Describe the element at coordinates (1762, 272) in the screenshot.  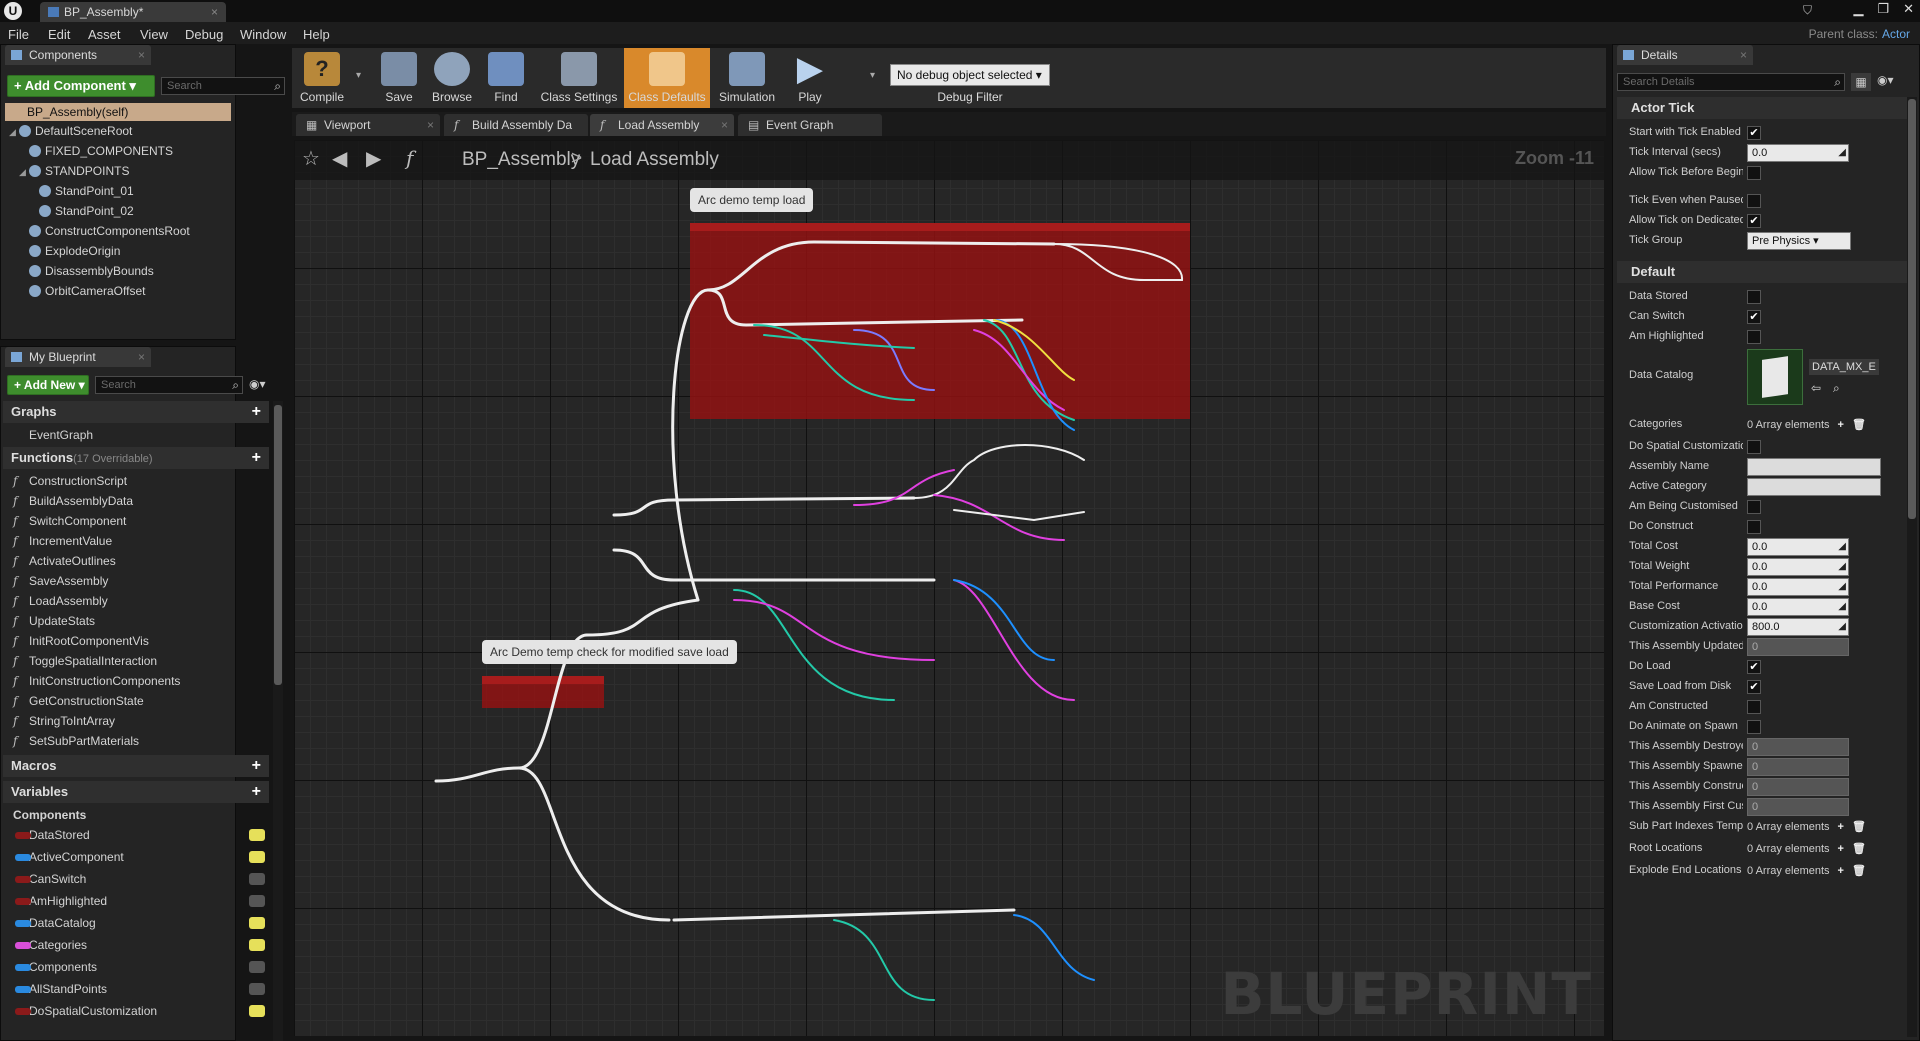
I see `default-section-header: Default` at that location.